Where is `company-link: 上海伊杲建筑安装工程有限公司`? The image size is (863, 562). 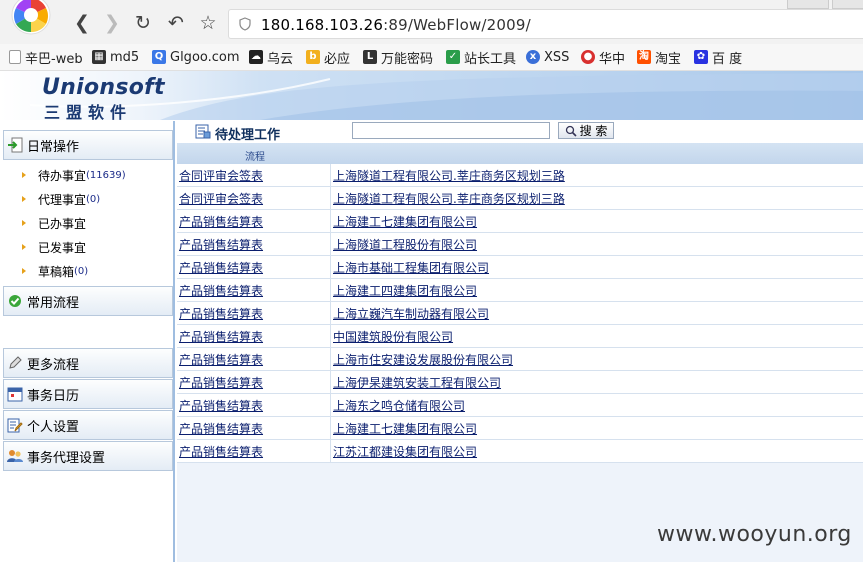 company-link: 上海伊杲建筑安装工程有限公司 is located at coordinates (417, 382).